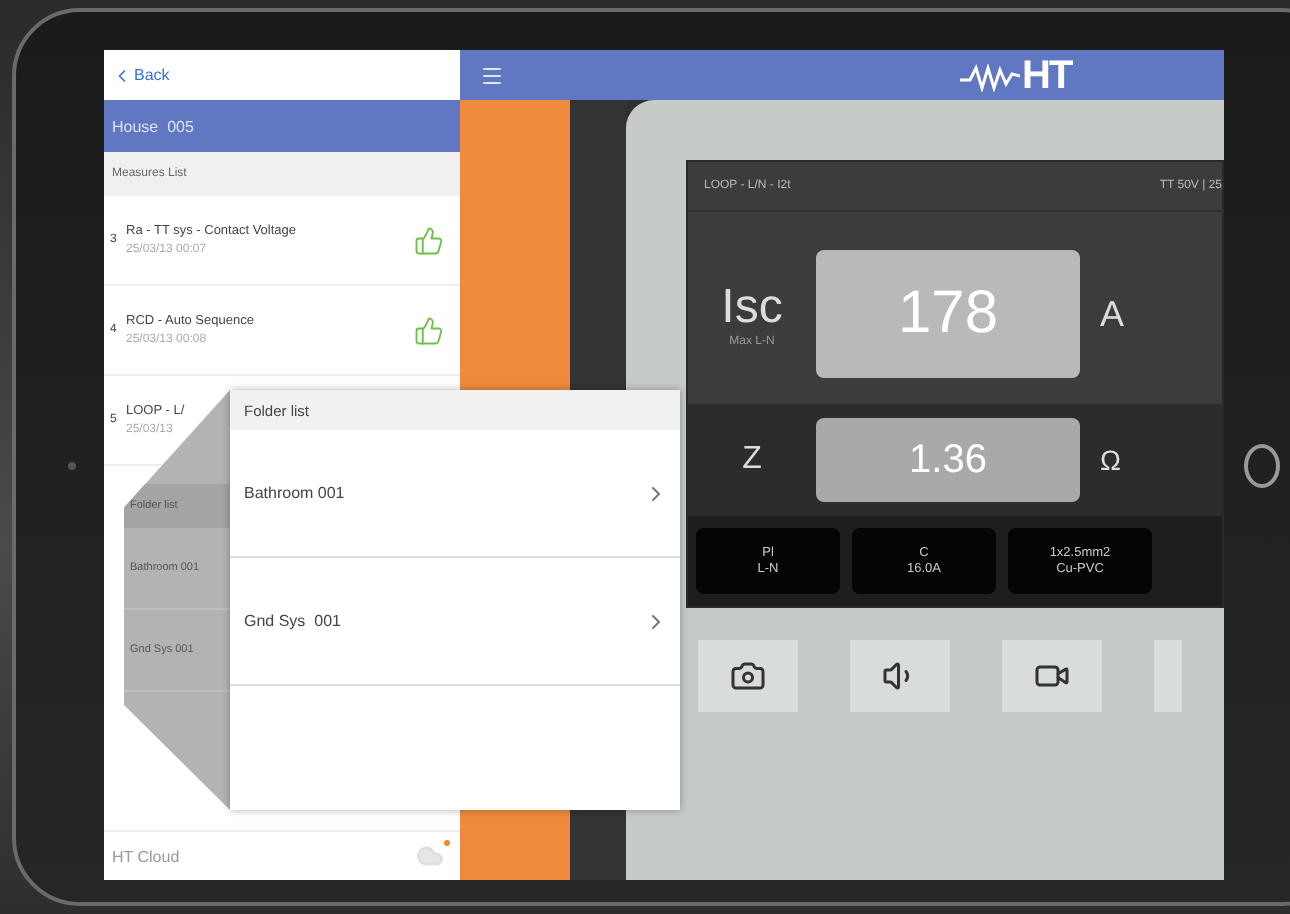 The height and width of the screenshot is (914, 1290). What do you see at coordinates (1052, 676) in the screenshot?
I see `video-button` at bounding box center [1052, 676].